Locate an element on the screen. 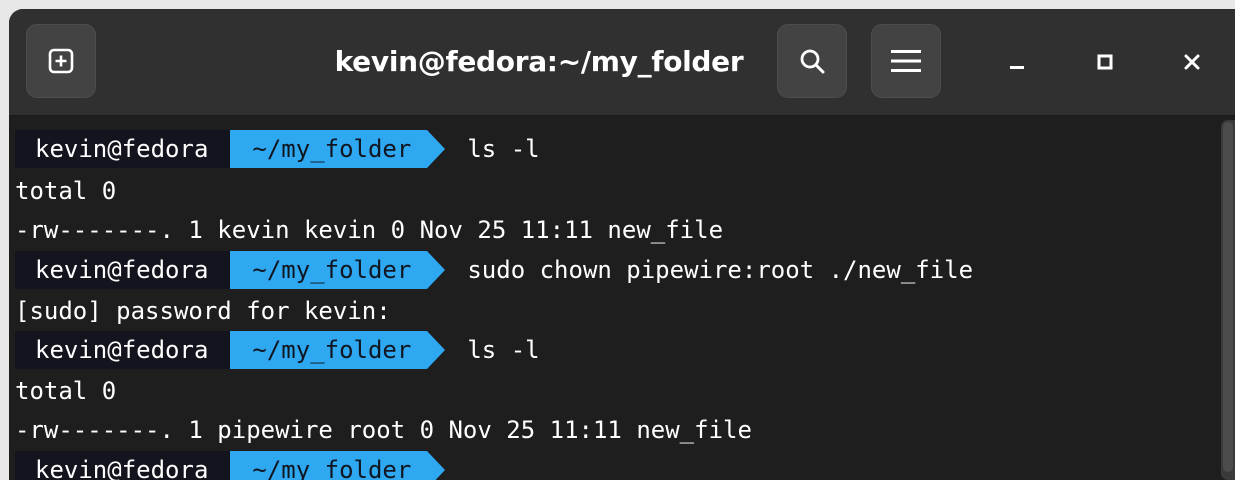 Image resolution: width=1235 pixels, height=480 pixels. output-line: [sudo] password for kevin: is located at coordinates (203, 311).